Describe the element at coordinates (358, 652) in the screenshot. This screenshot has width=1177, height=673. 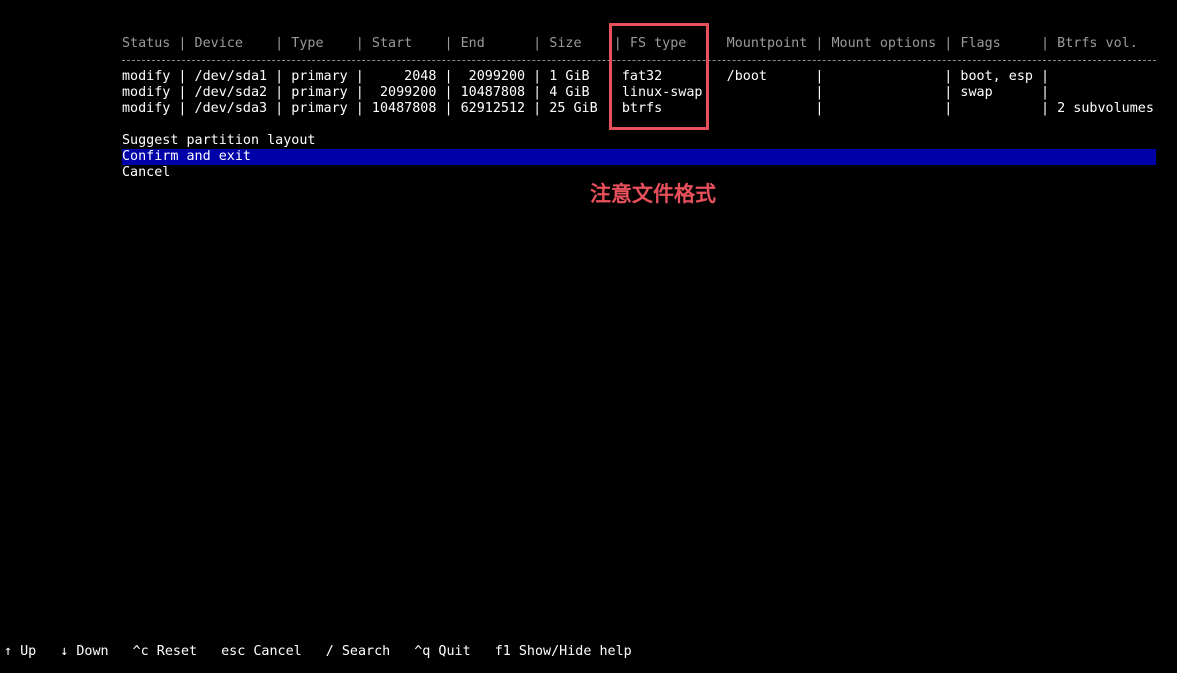
I see `footer-key-search: / Search` at that location.